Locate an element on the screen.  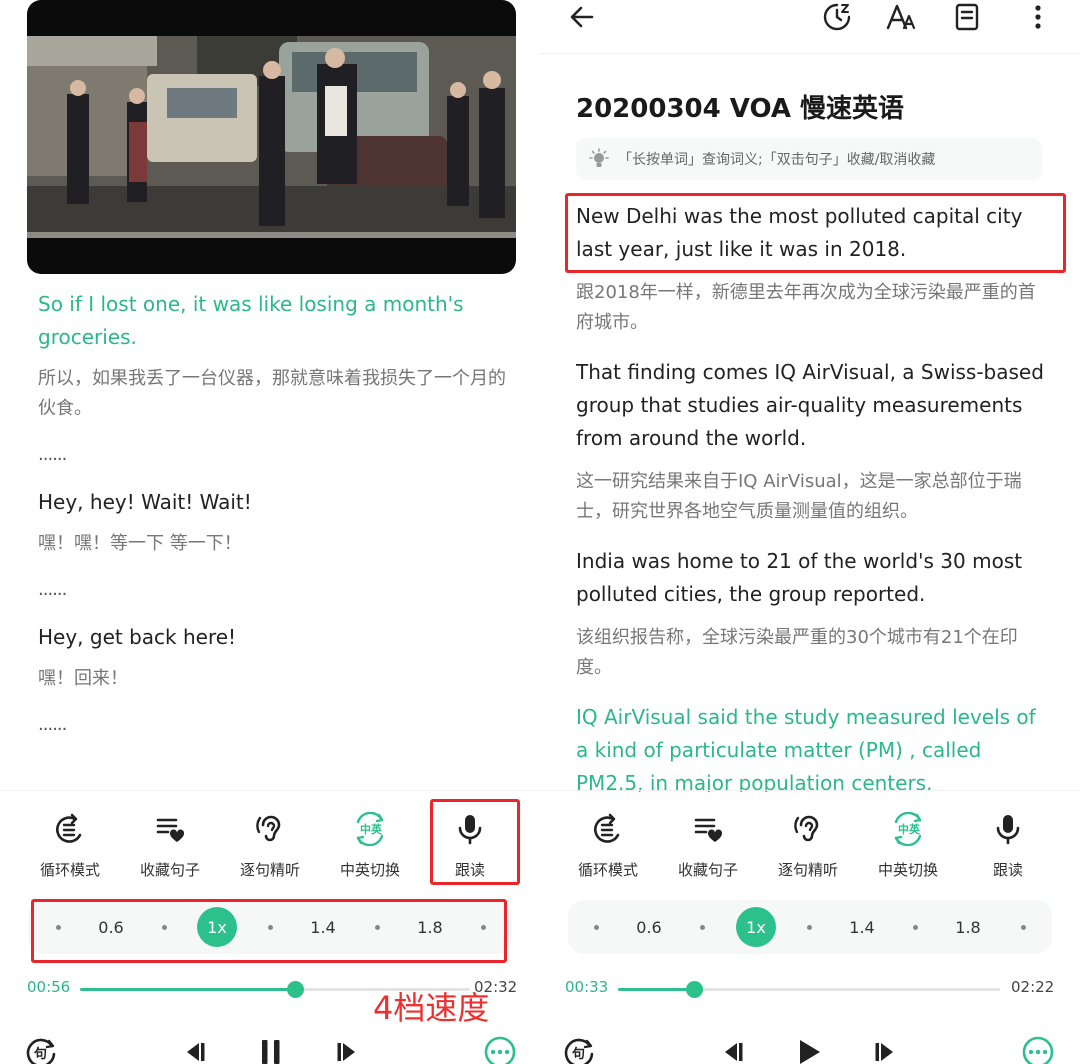
speed-selector: 0.6 1x 1.4 1.8 is located at coordinates (810, 927).